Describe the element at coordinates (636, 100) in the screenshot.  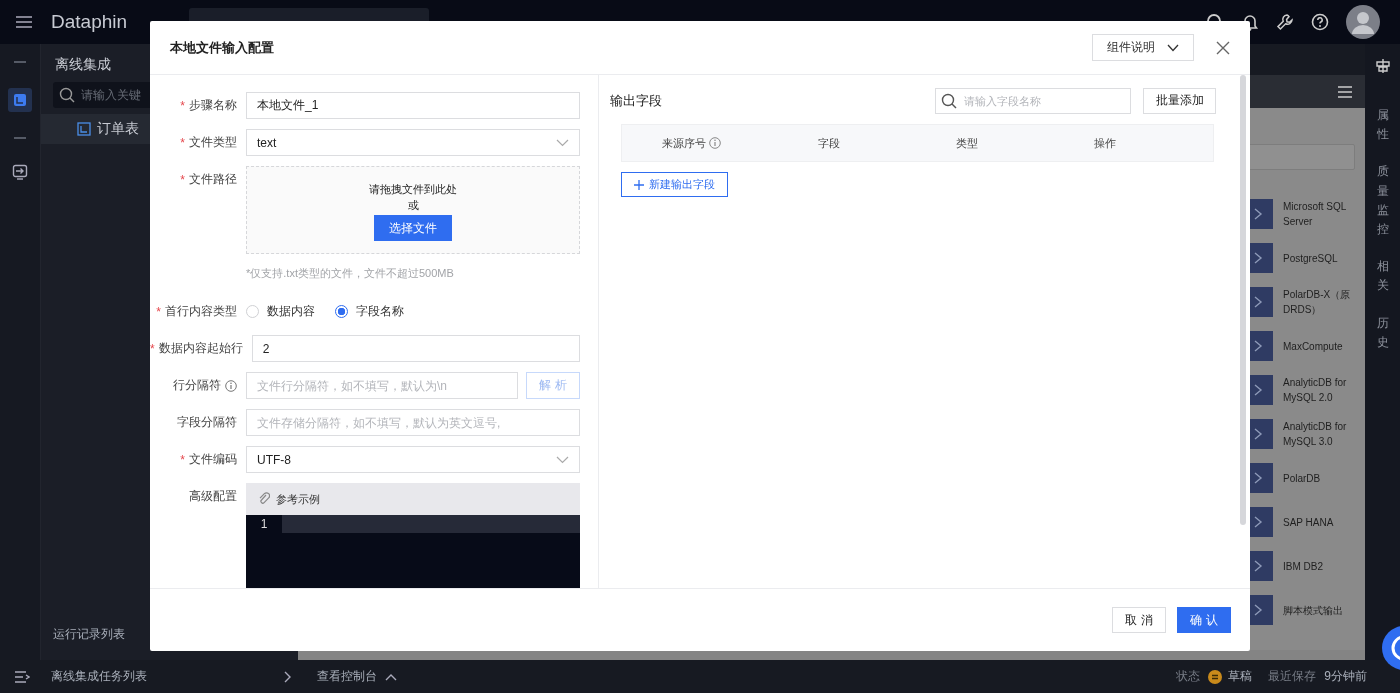
I see `section-title: 输出字段` at that location.